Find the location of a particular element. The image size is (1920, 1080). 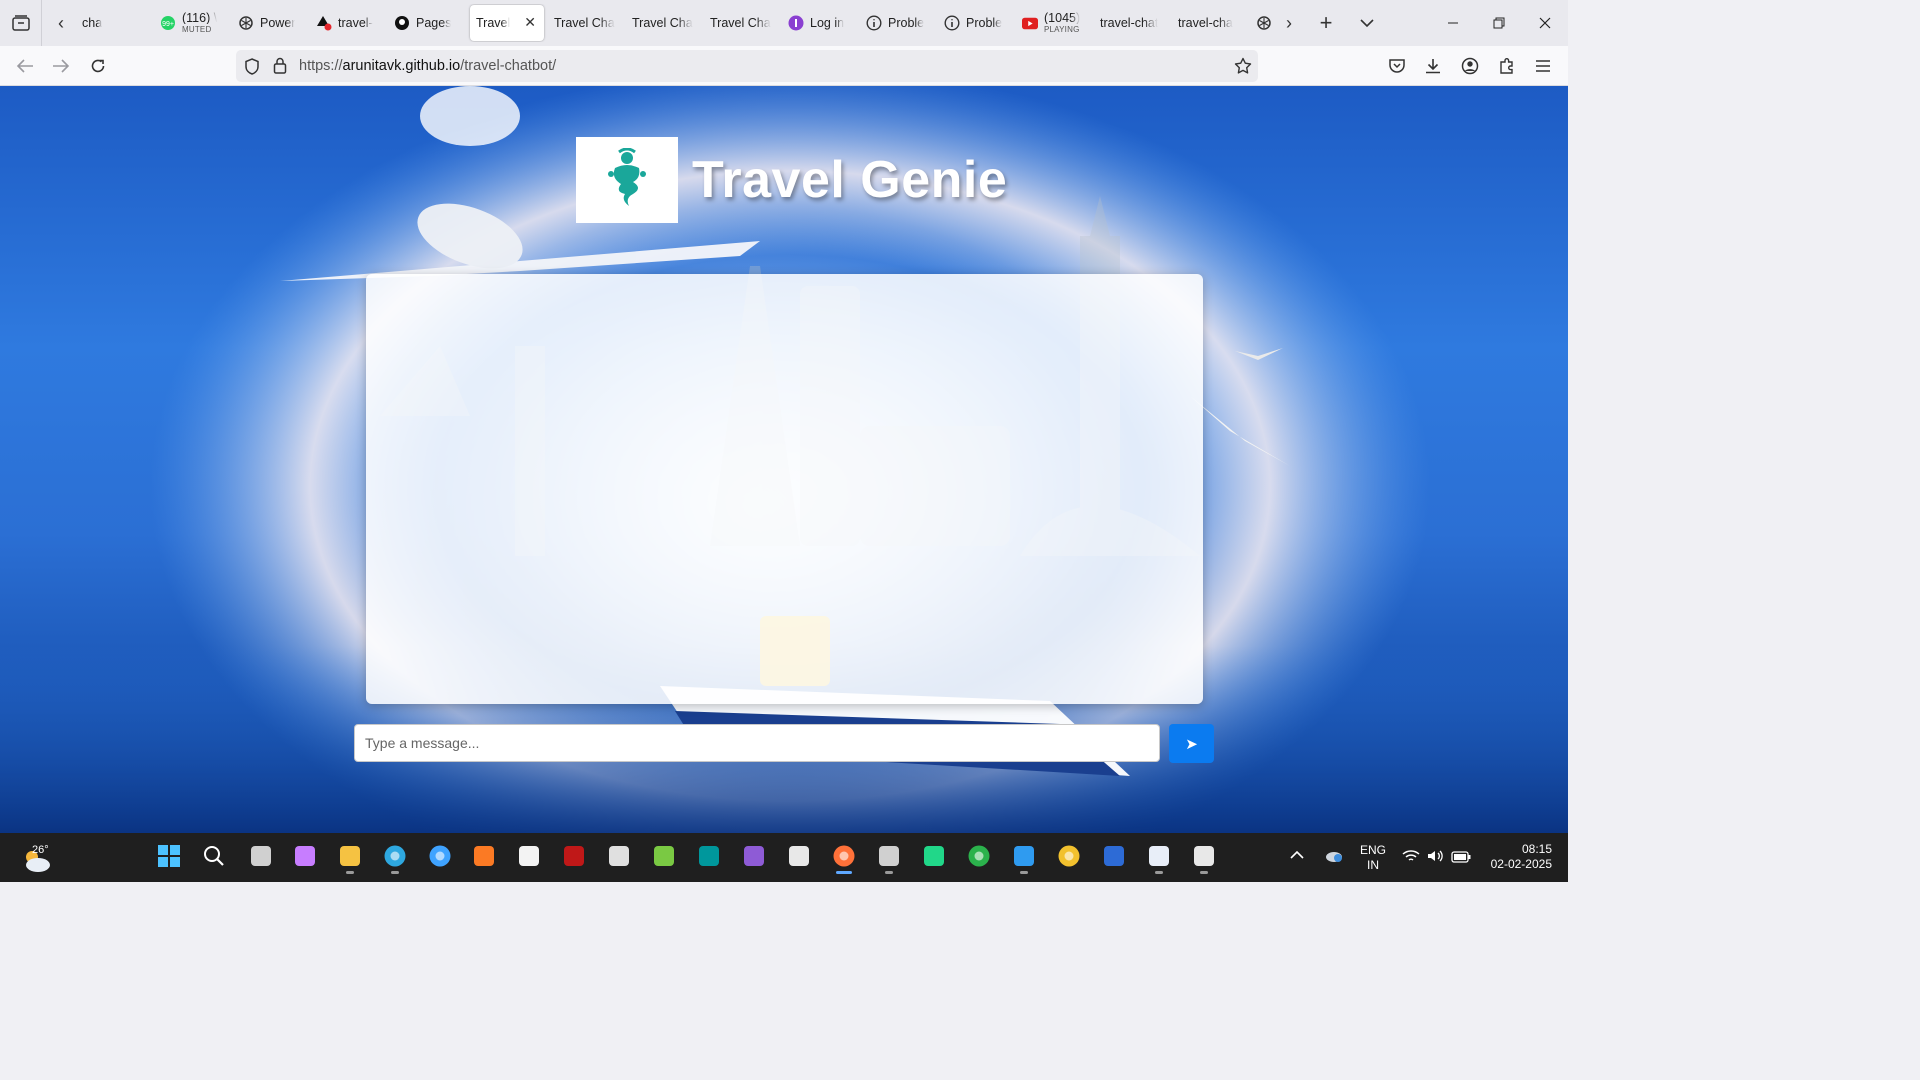

send-arrow-icon: ➤ is located at coordinates (1191, 744).